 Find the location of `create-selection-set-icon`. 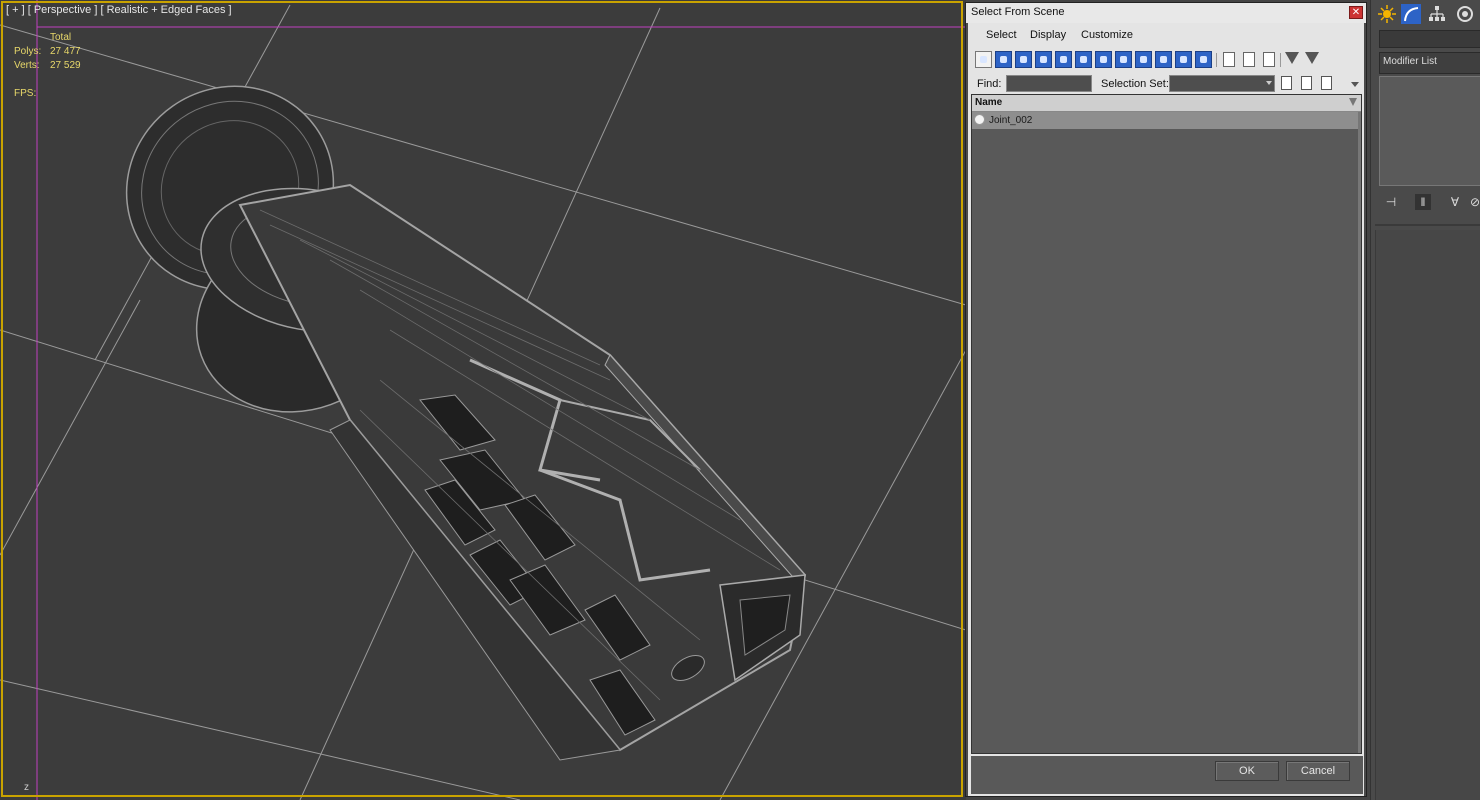

create-selection-set-icon is located at coordinates (1306, 83).